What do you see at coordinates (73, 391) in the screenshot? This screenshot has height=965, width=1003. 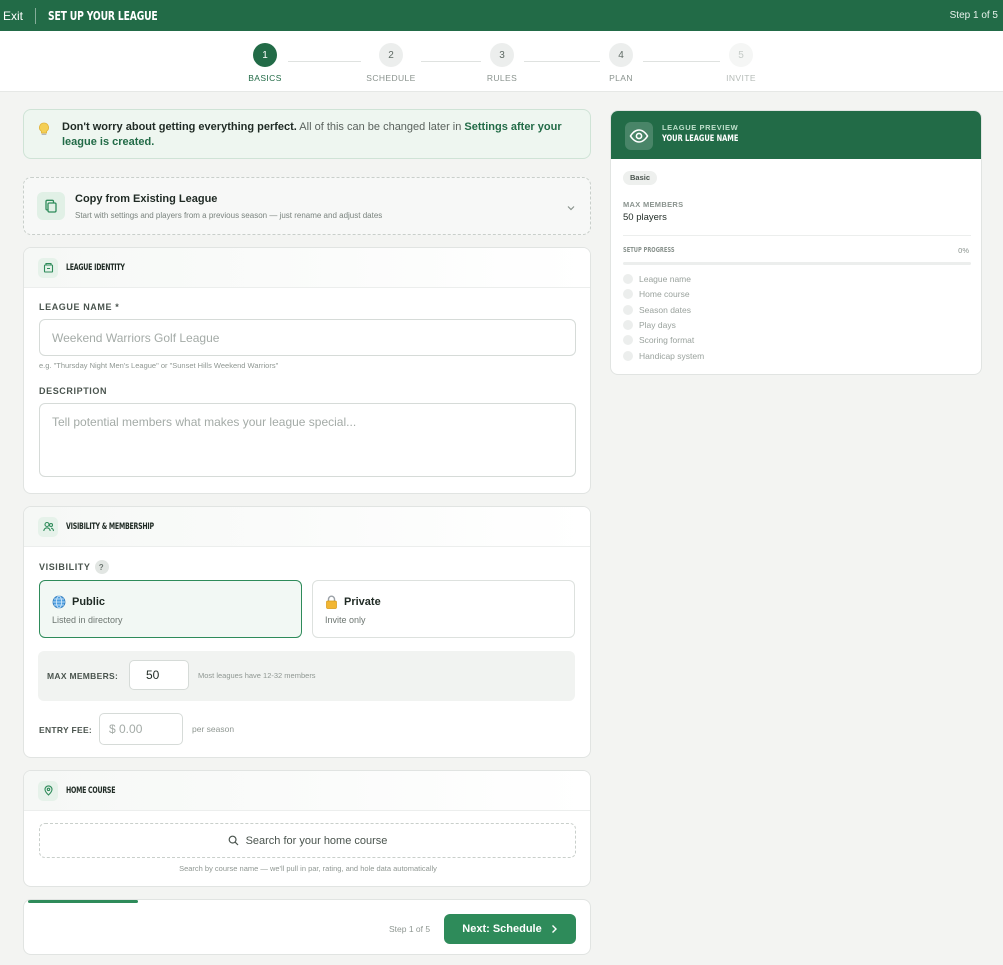 I see `description-label: DESCRIPTION` at bounding box center [73, 391].